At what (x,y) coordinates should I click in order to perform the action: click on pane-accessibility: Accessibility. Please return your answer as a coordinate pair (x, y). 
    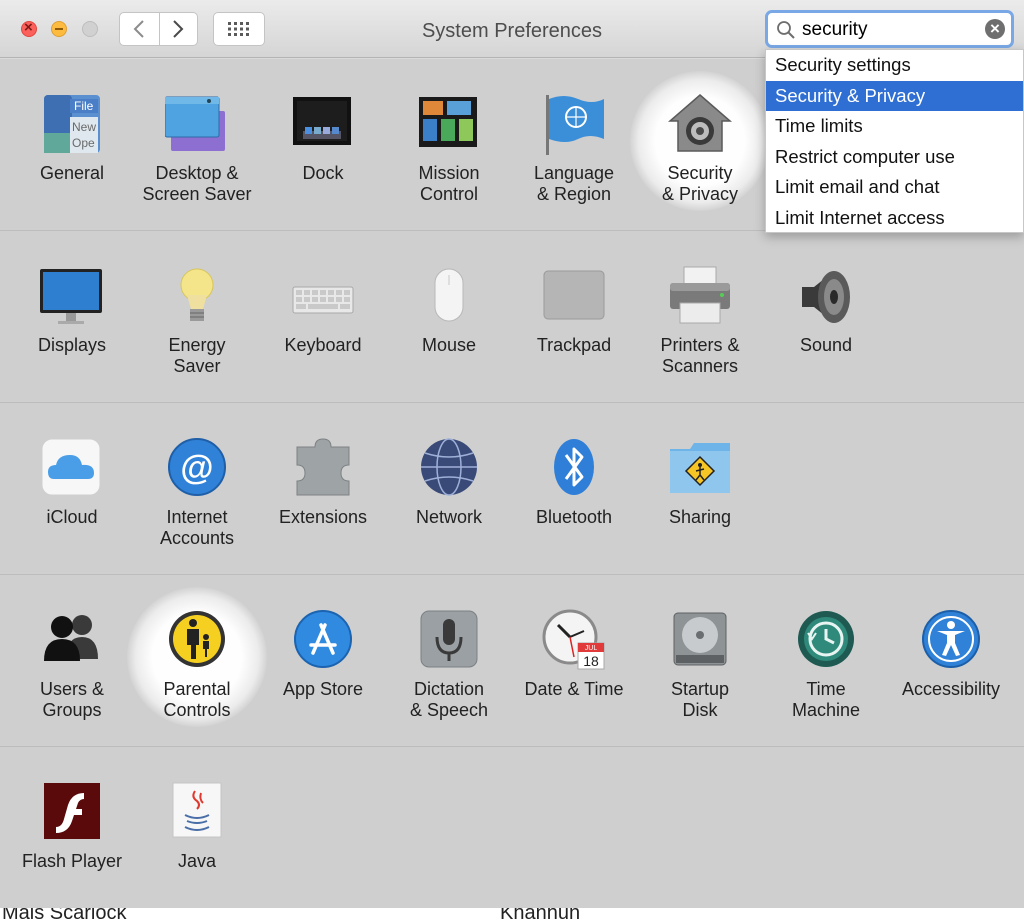
    Looking at the image, I should click on (951, 654).